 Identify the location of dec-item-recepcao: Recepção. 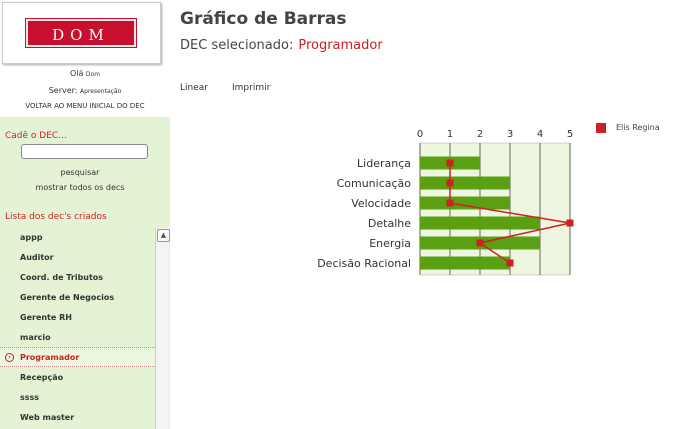
(77, 378).